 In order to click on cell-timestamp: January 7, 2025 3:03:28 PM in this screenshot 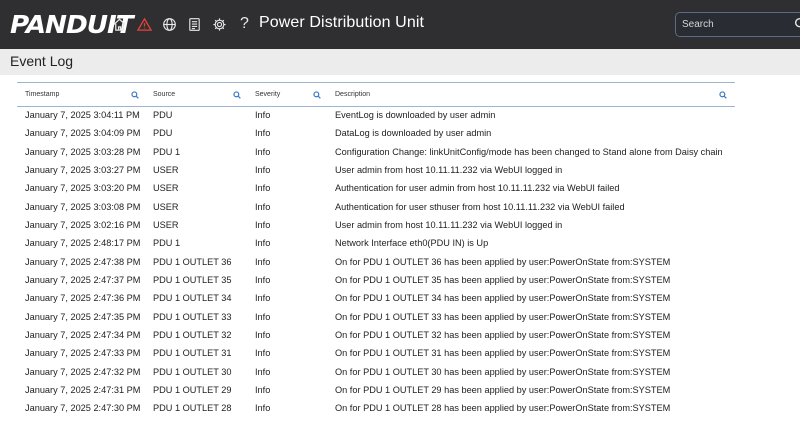, I will do `click(83, 151)`.